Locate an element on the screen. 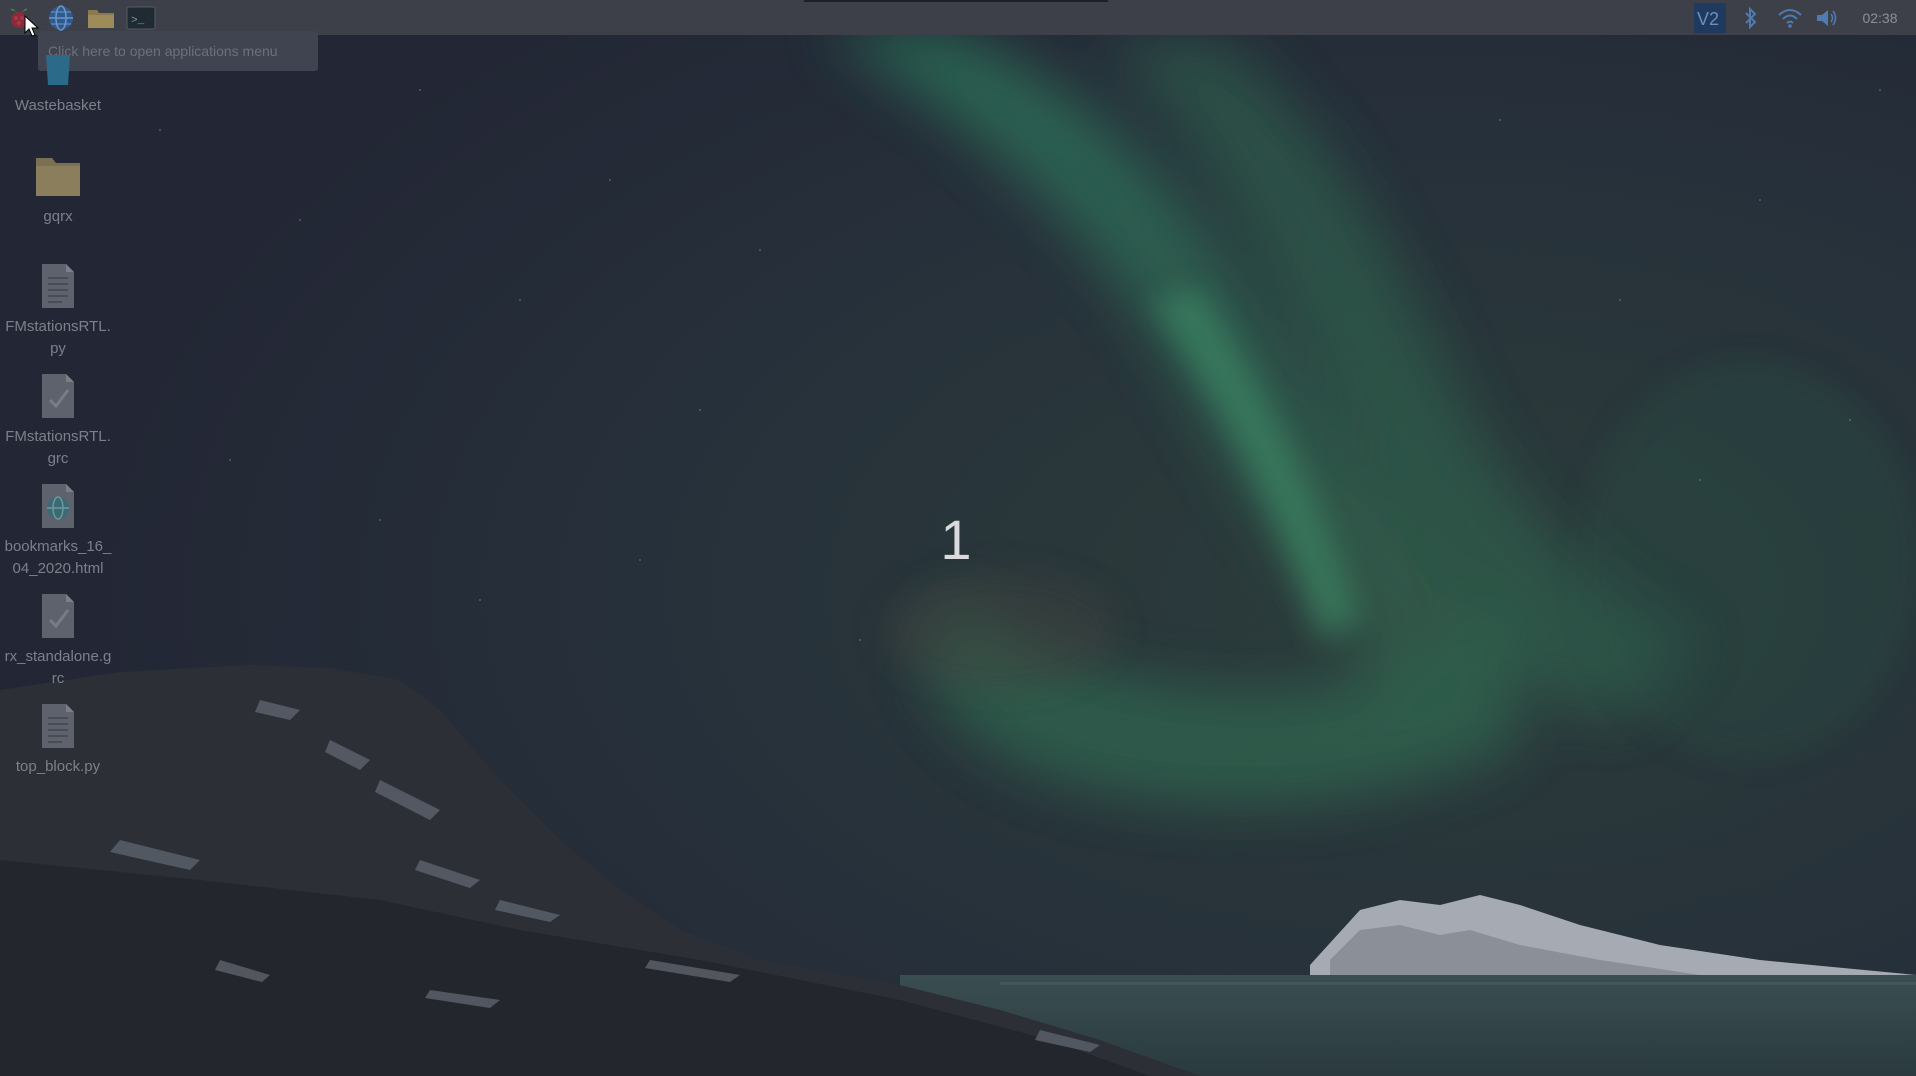 The image size is (1916, 1076). desktop-icon-label: bookmarks_16_04_2020.html is located at coordinates (58, 557).